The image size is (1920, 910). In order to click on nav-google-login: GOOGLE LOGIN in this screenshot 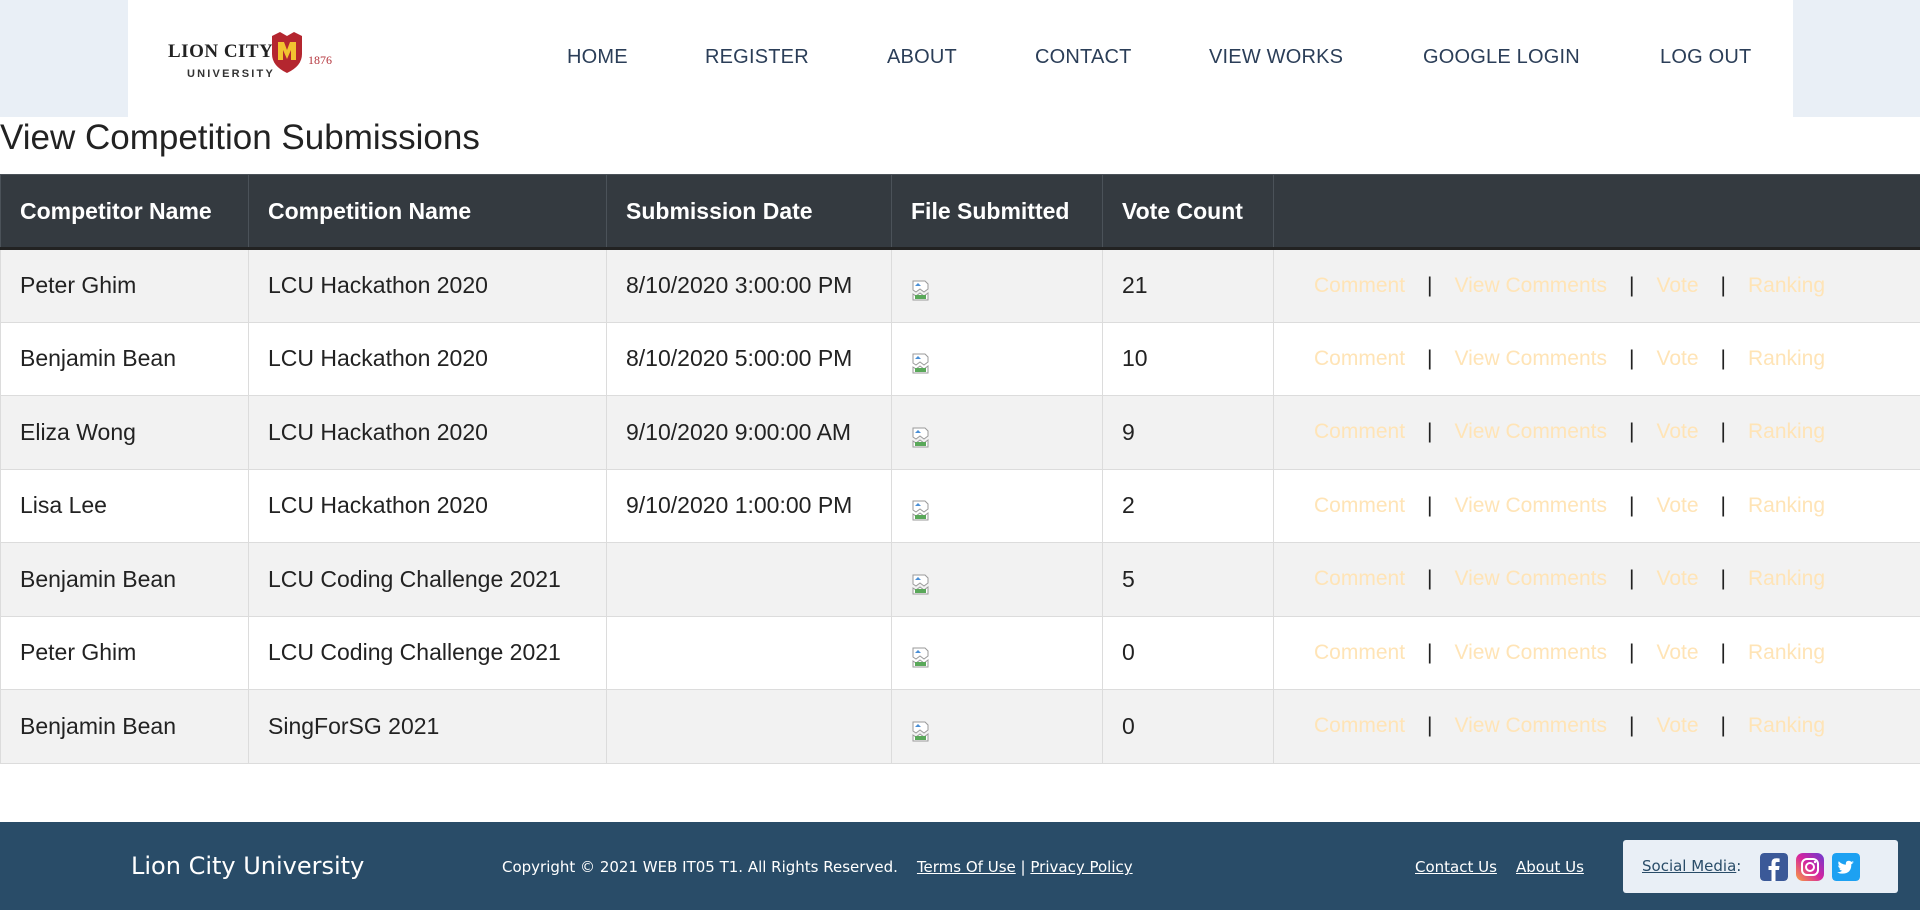, I will do `click(1501, 57)`.